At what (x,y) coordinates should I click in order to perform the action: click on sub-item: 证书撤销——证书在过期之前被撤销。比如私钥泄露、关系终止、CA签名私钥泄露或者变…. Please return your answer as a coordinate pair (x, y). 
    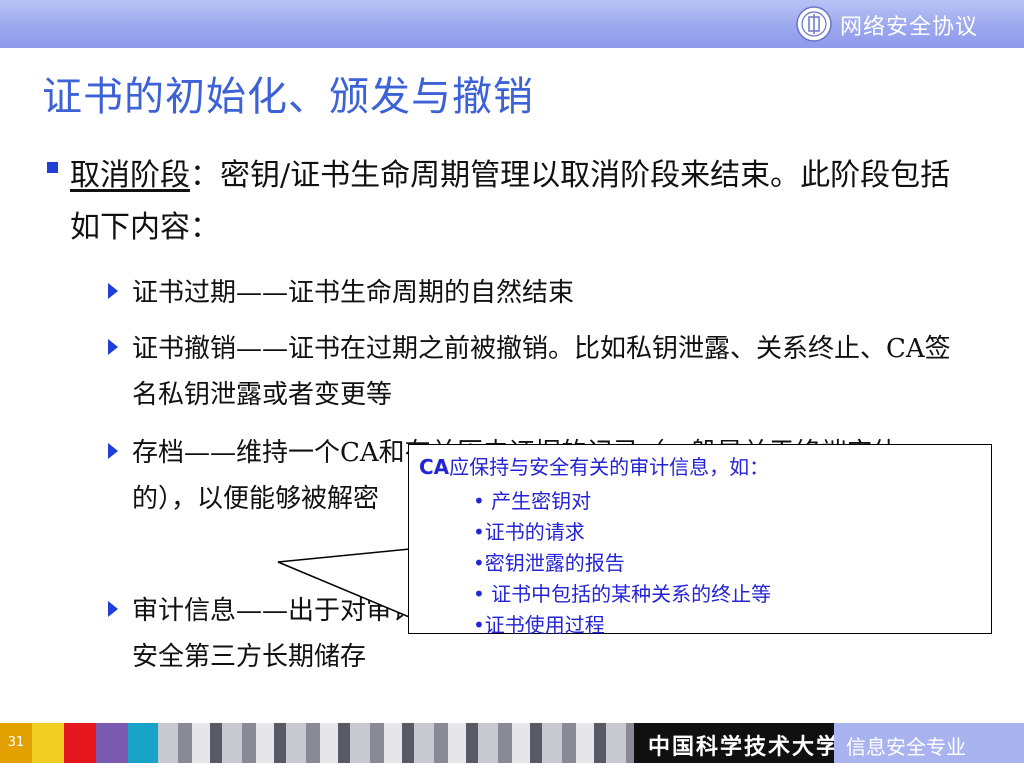
    Looking at the image, I should click on (538, 372).